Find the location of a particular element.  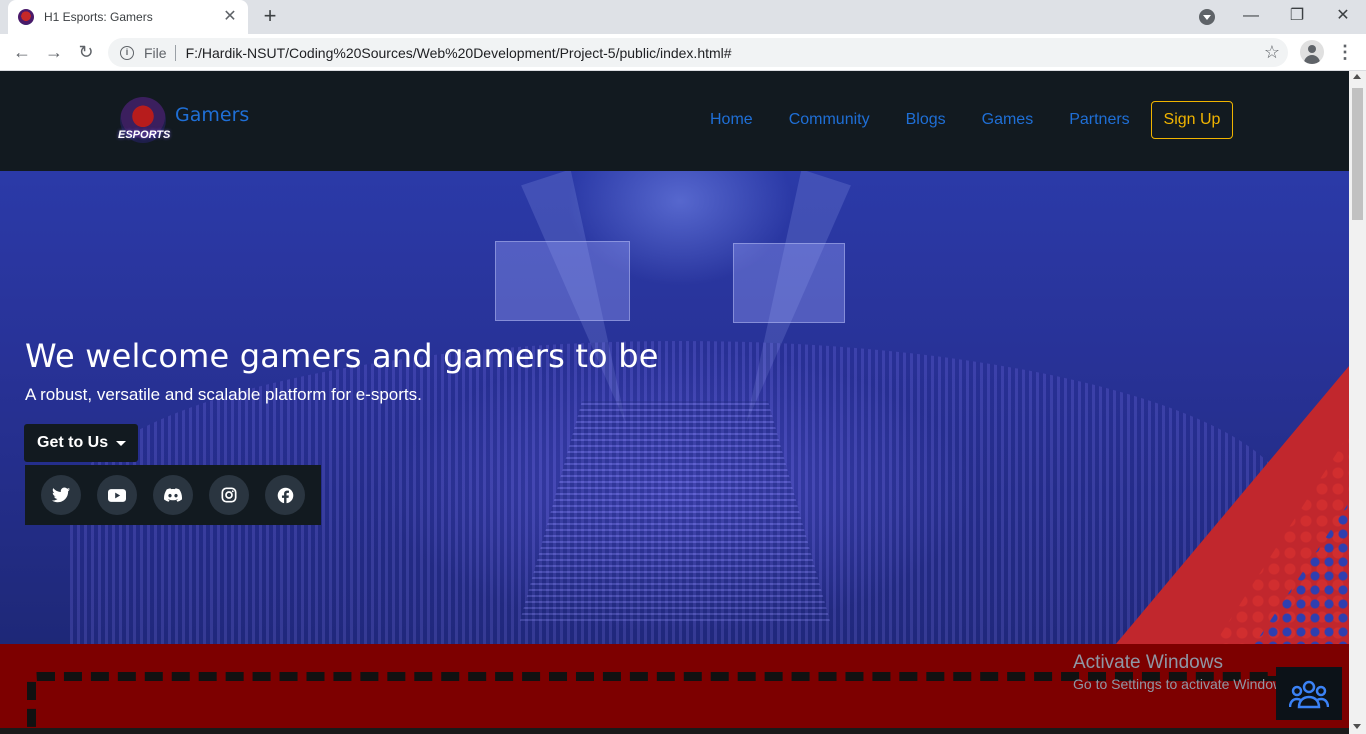

get-to-us-dropdown: Get to Us is located at coordinates (81, 443).